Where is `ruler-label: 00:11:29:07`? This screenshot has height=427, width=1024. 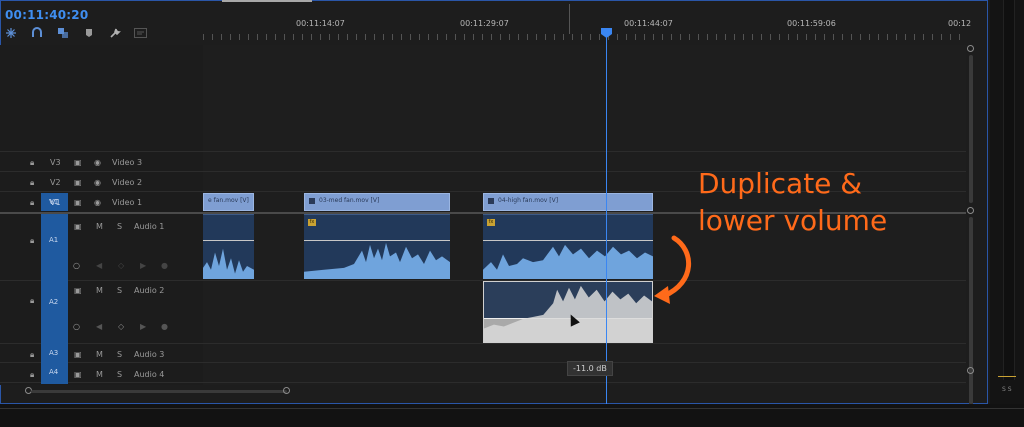 ruler-label: 00:11:29:07 is located at coordinates (484, 23).